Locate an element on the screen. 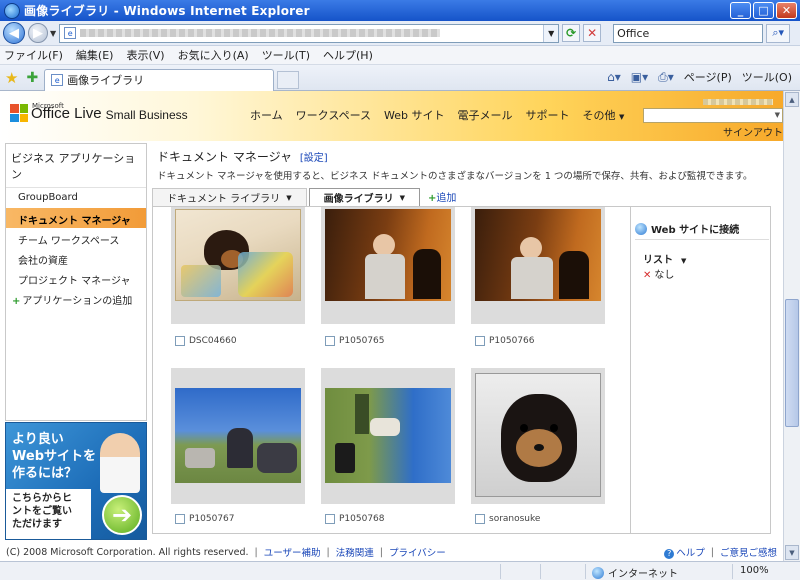  menu-file: ファイル(F) is located at coordinates (33, 55).